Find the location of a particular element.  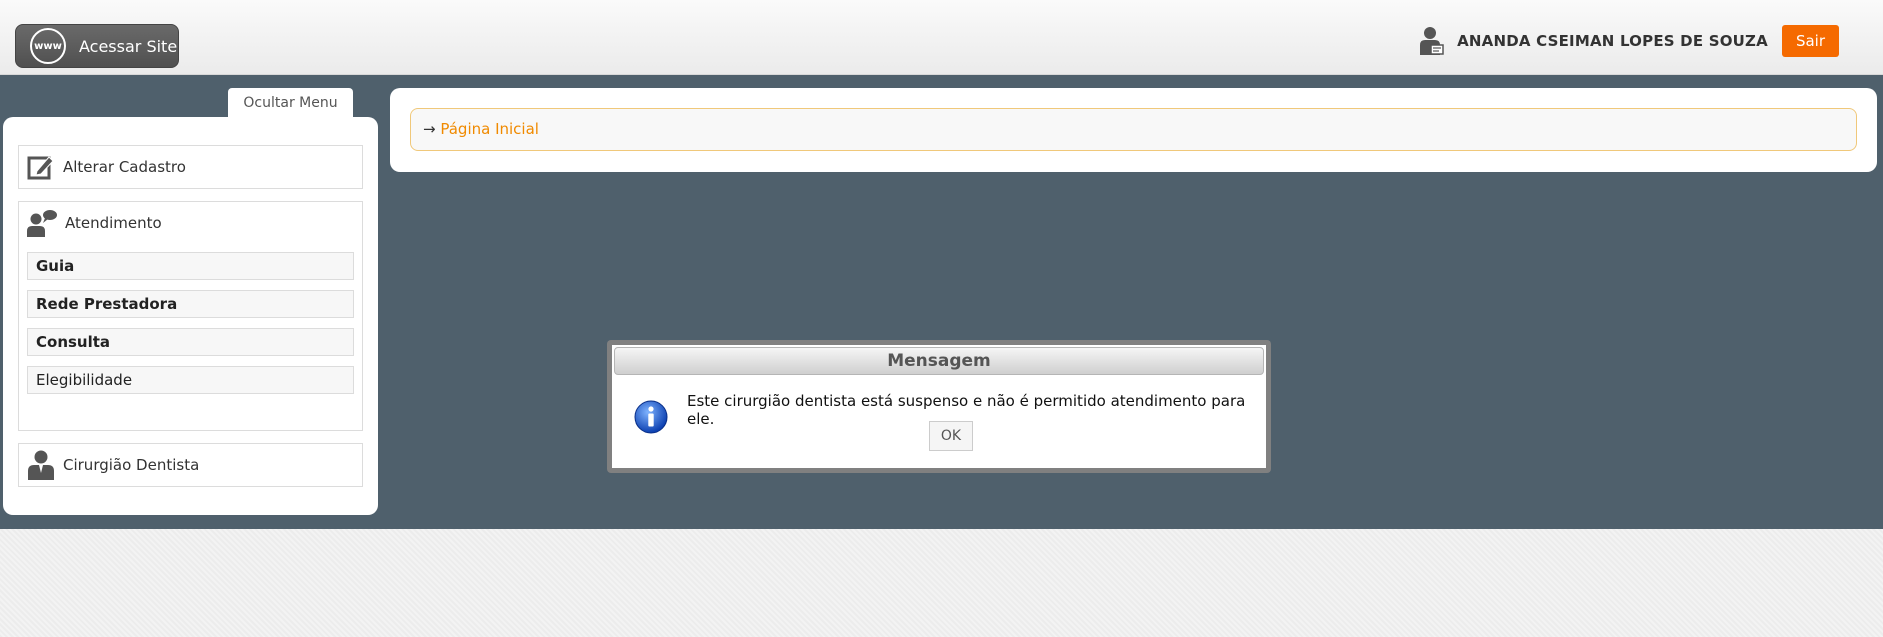

www-globe-icon: www is located at coordinates (48, 46).